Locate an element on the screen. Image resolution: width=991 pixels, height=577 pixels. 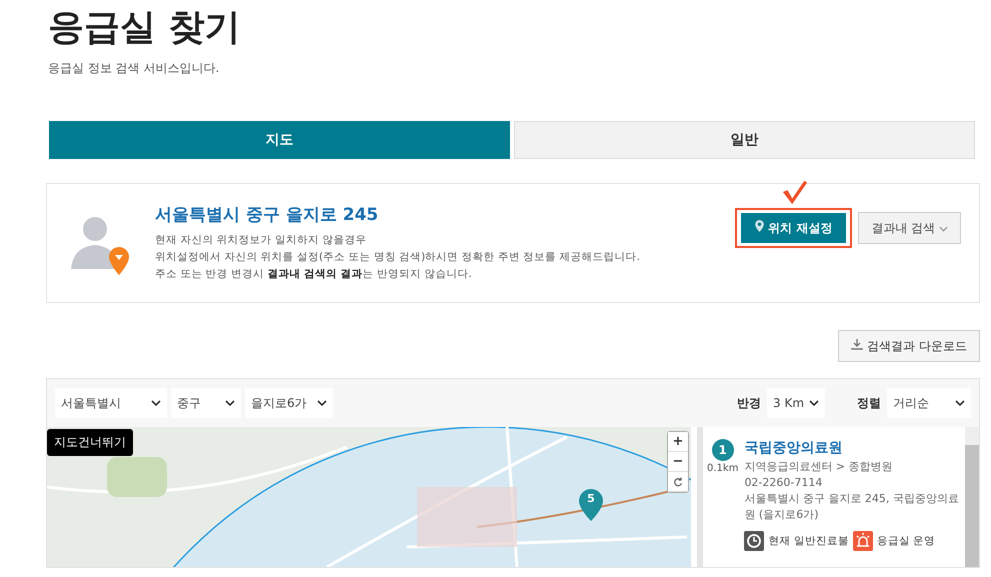
info-text: 위치설정에서 자신의 위치를 설정(주소 또는 명칭 검색)하시면 정확한 주변 정보를 제공해드립니다. is located at coordinates (398, 257).